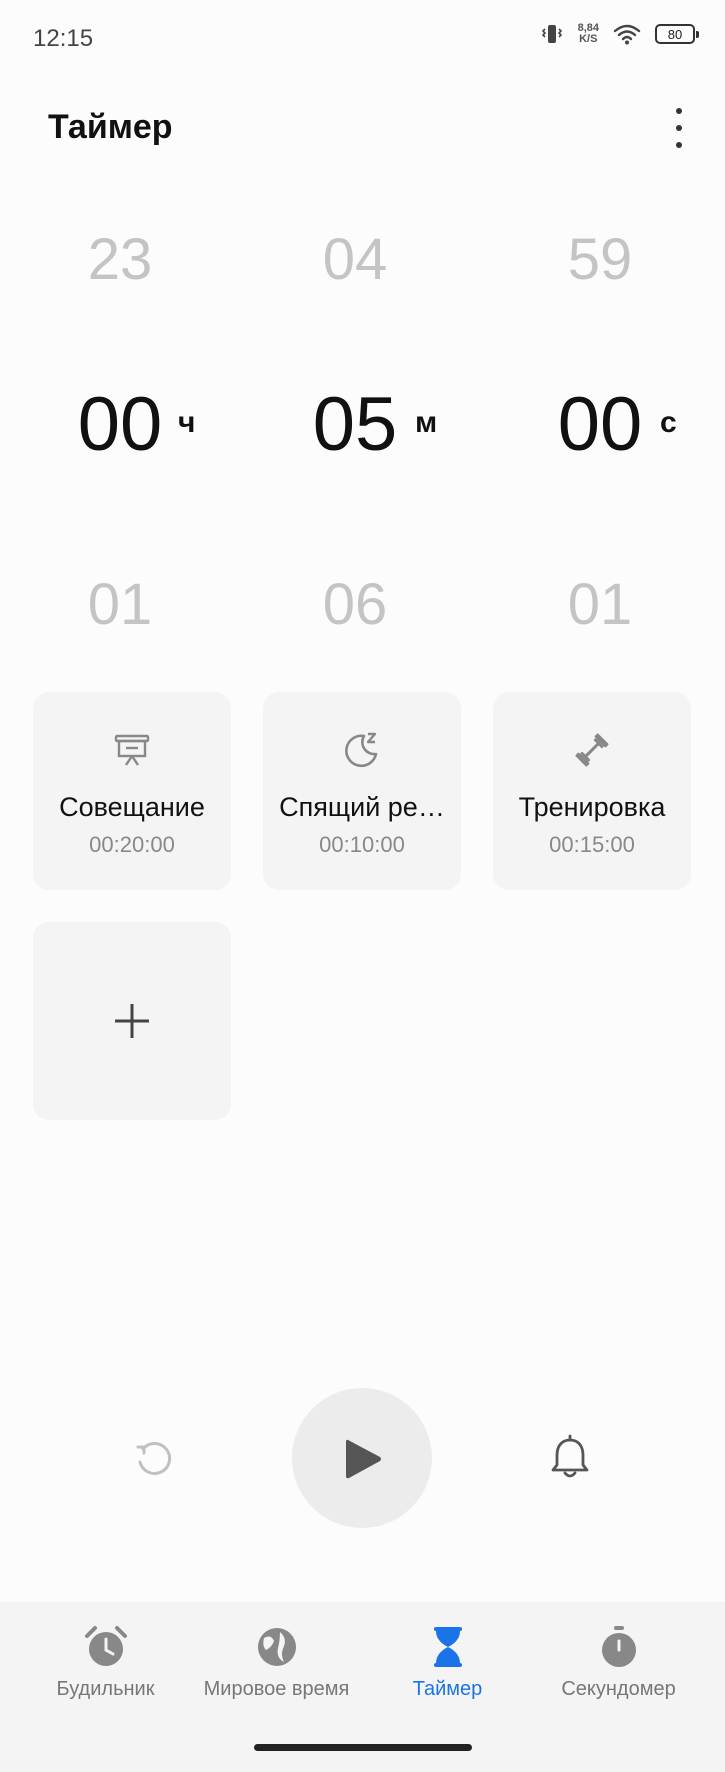 This screenshot has width=725, height=1772. I want to click on hours-unit: ч, so click(187, 422).